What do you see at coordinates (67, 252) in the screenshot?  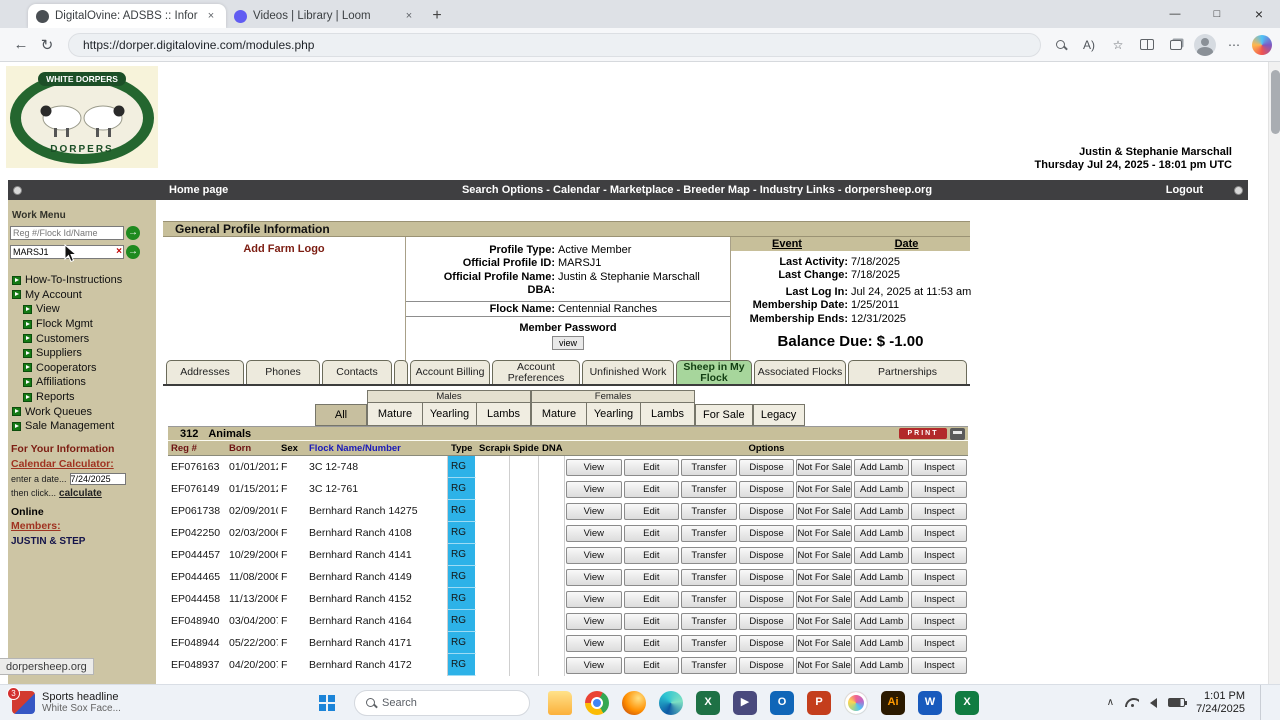 I see `profile-id-input` at bounding box center [67, 252].